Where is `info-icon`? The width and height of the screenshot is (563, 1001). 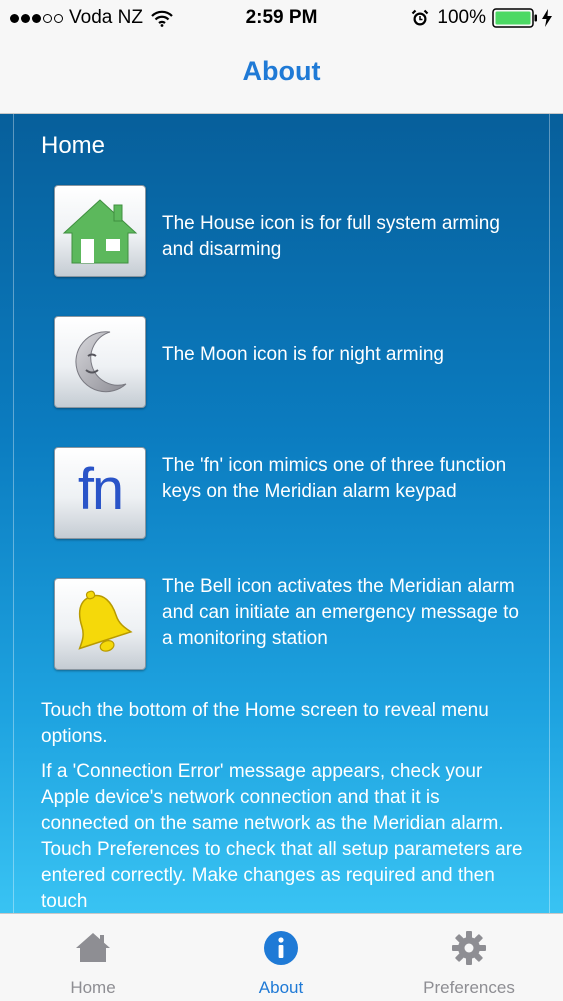 info-icon is located at coordinates (281, 948).